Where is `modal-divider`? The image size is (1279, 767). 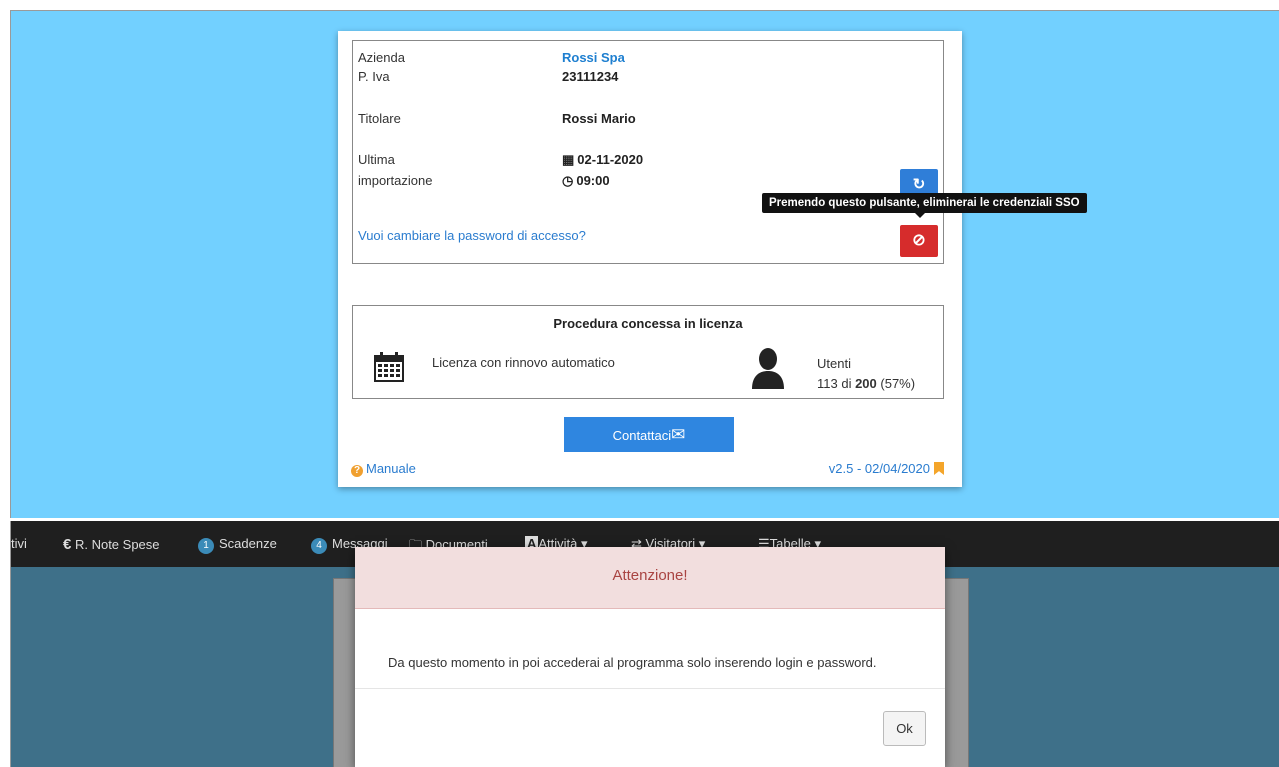
modal-divider is located at coordinates (650, 688).